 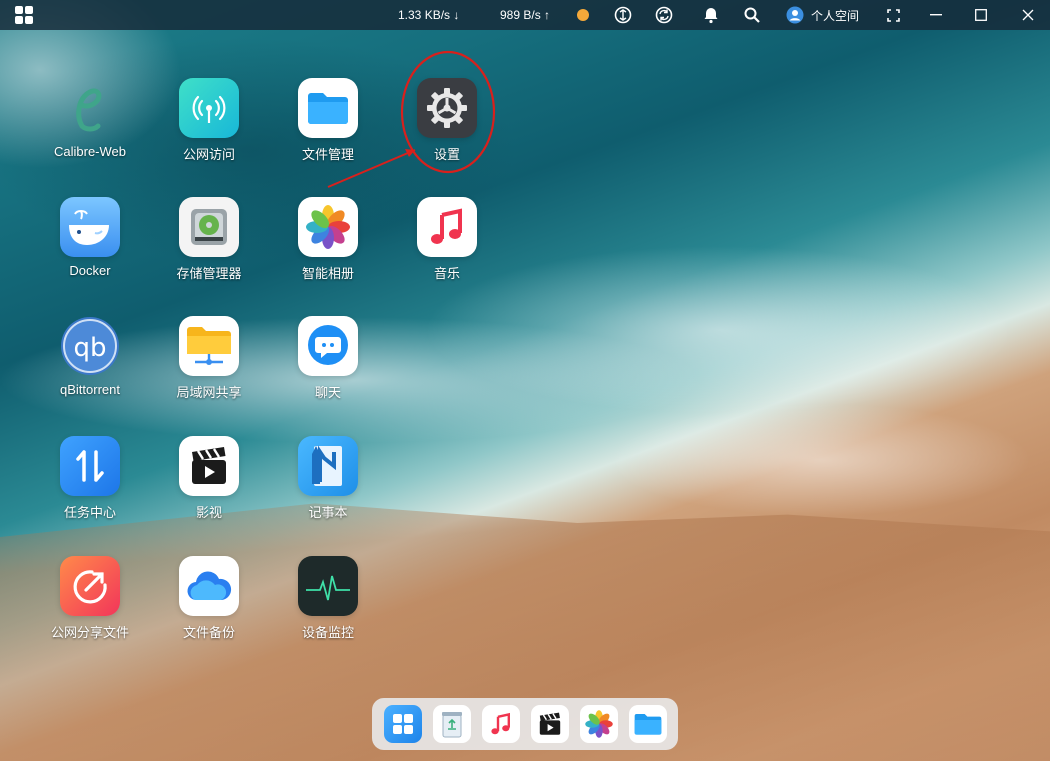 I want to click on app-storage-manager: 存储管理器, so click(x=209, y=239).